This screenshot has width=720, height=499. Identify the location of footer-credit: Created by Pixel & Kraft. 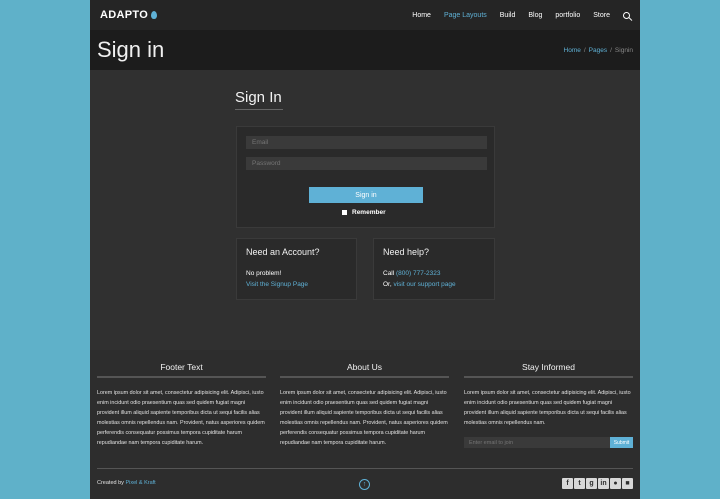
(126, 483).